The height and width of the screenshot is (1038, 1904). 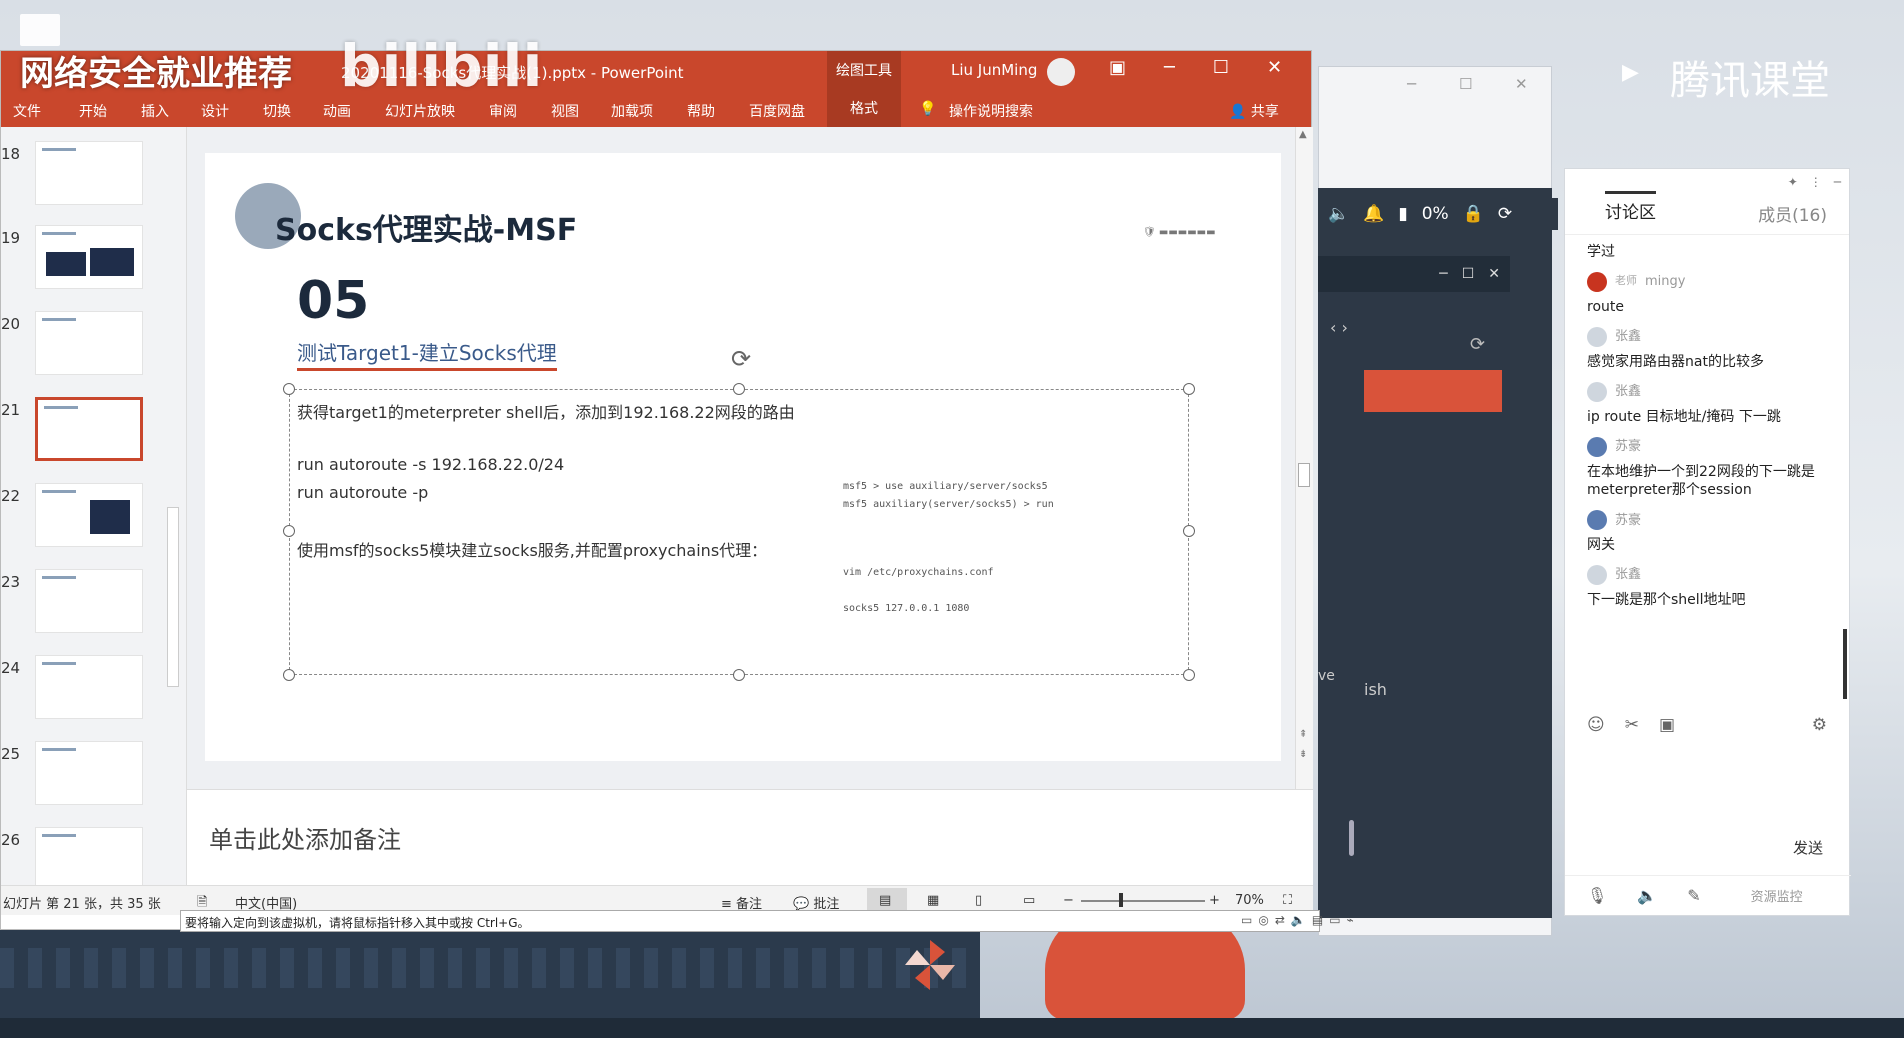 I want to click on lightbulb-icon: 💡, so click(x=927, y=109).